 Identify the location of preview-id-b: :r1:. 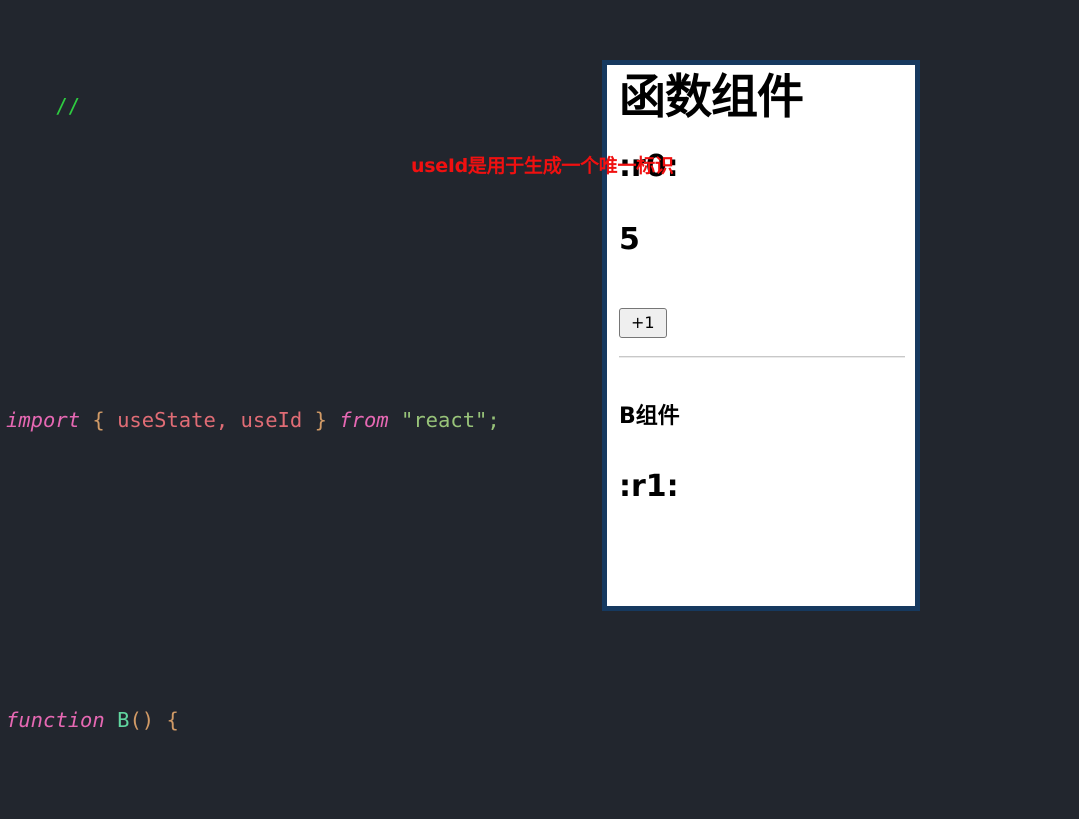
(649, 487).